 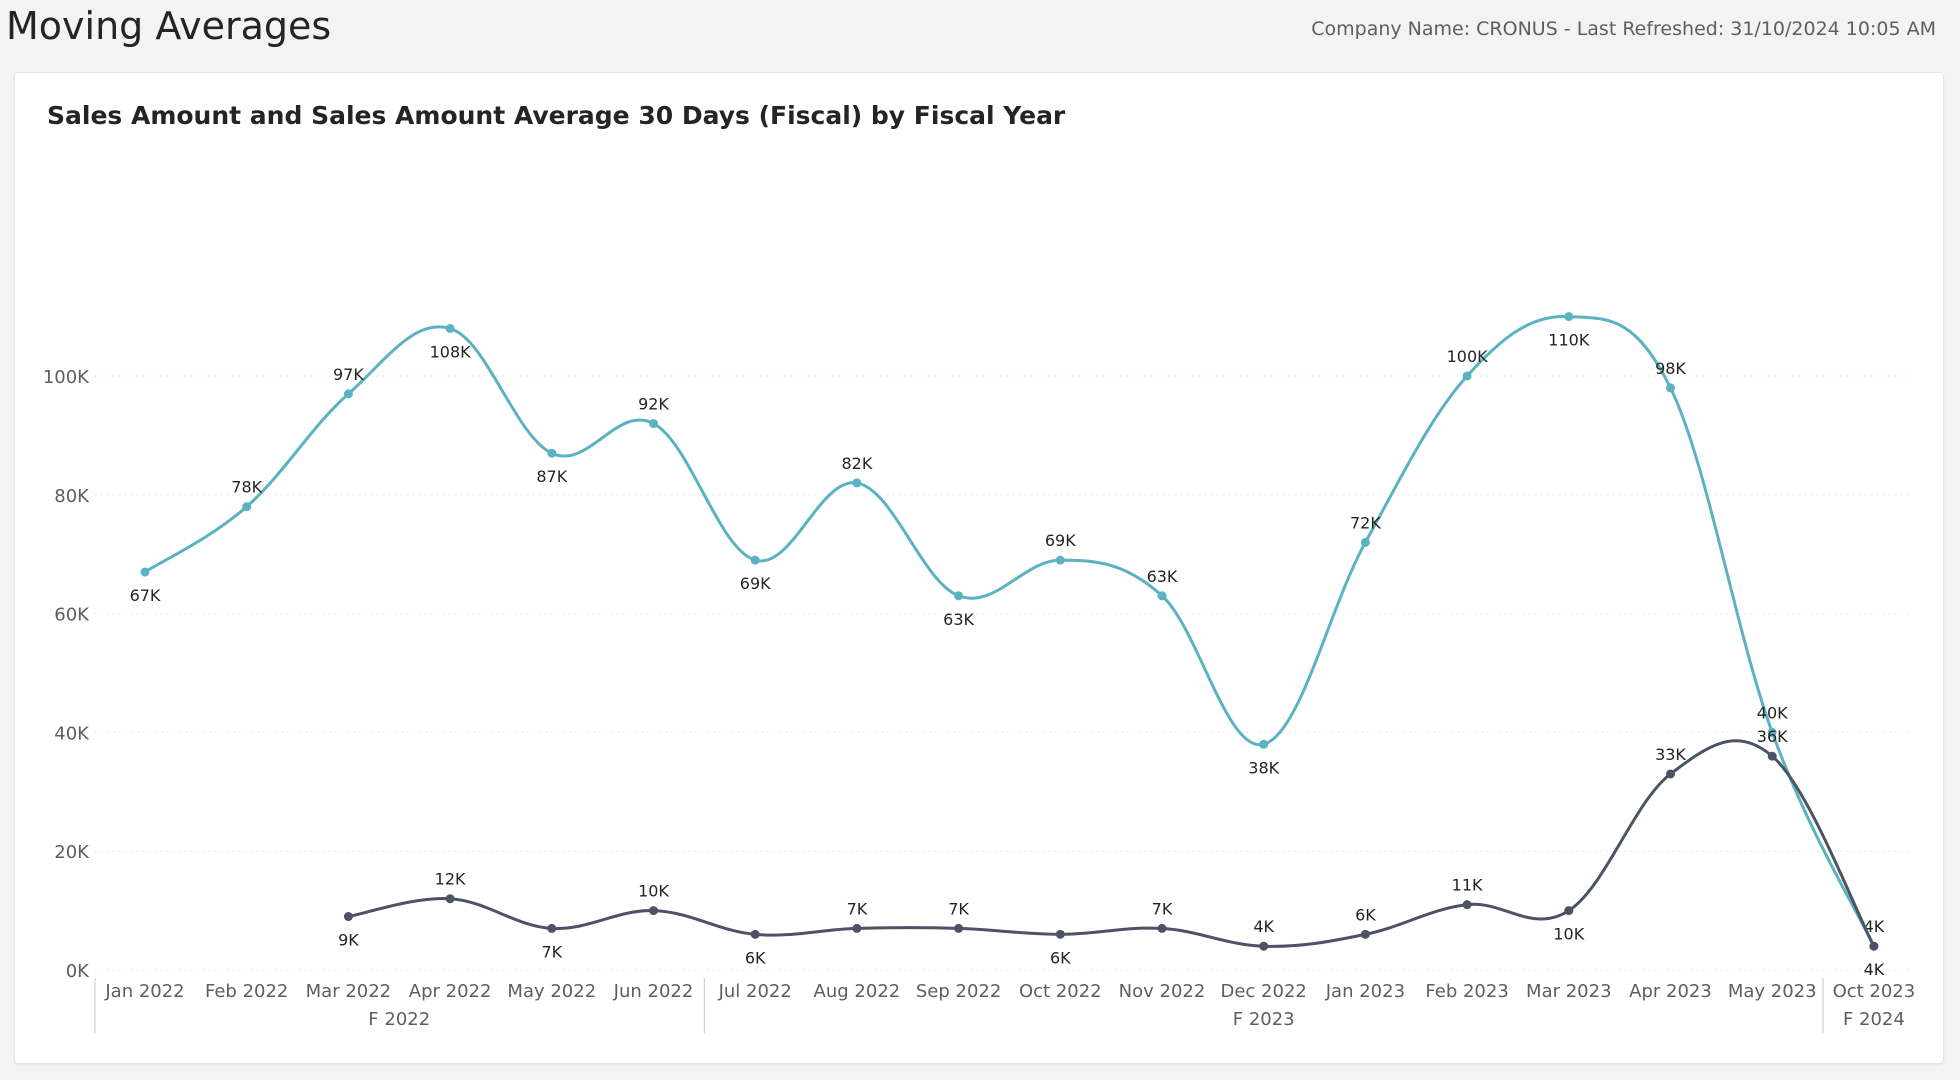 I want to click on data-label: 78K, so click(x=246, y=487).